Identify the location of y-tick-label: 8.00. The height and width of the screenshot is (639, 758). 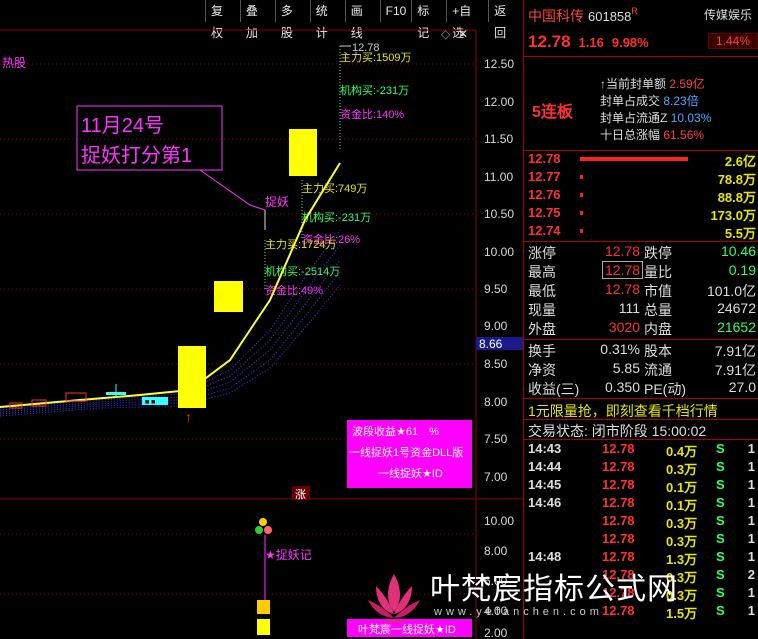
(496, 402).